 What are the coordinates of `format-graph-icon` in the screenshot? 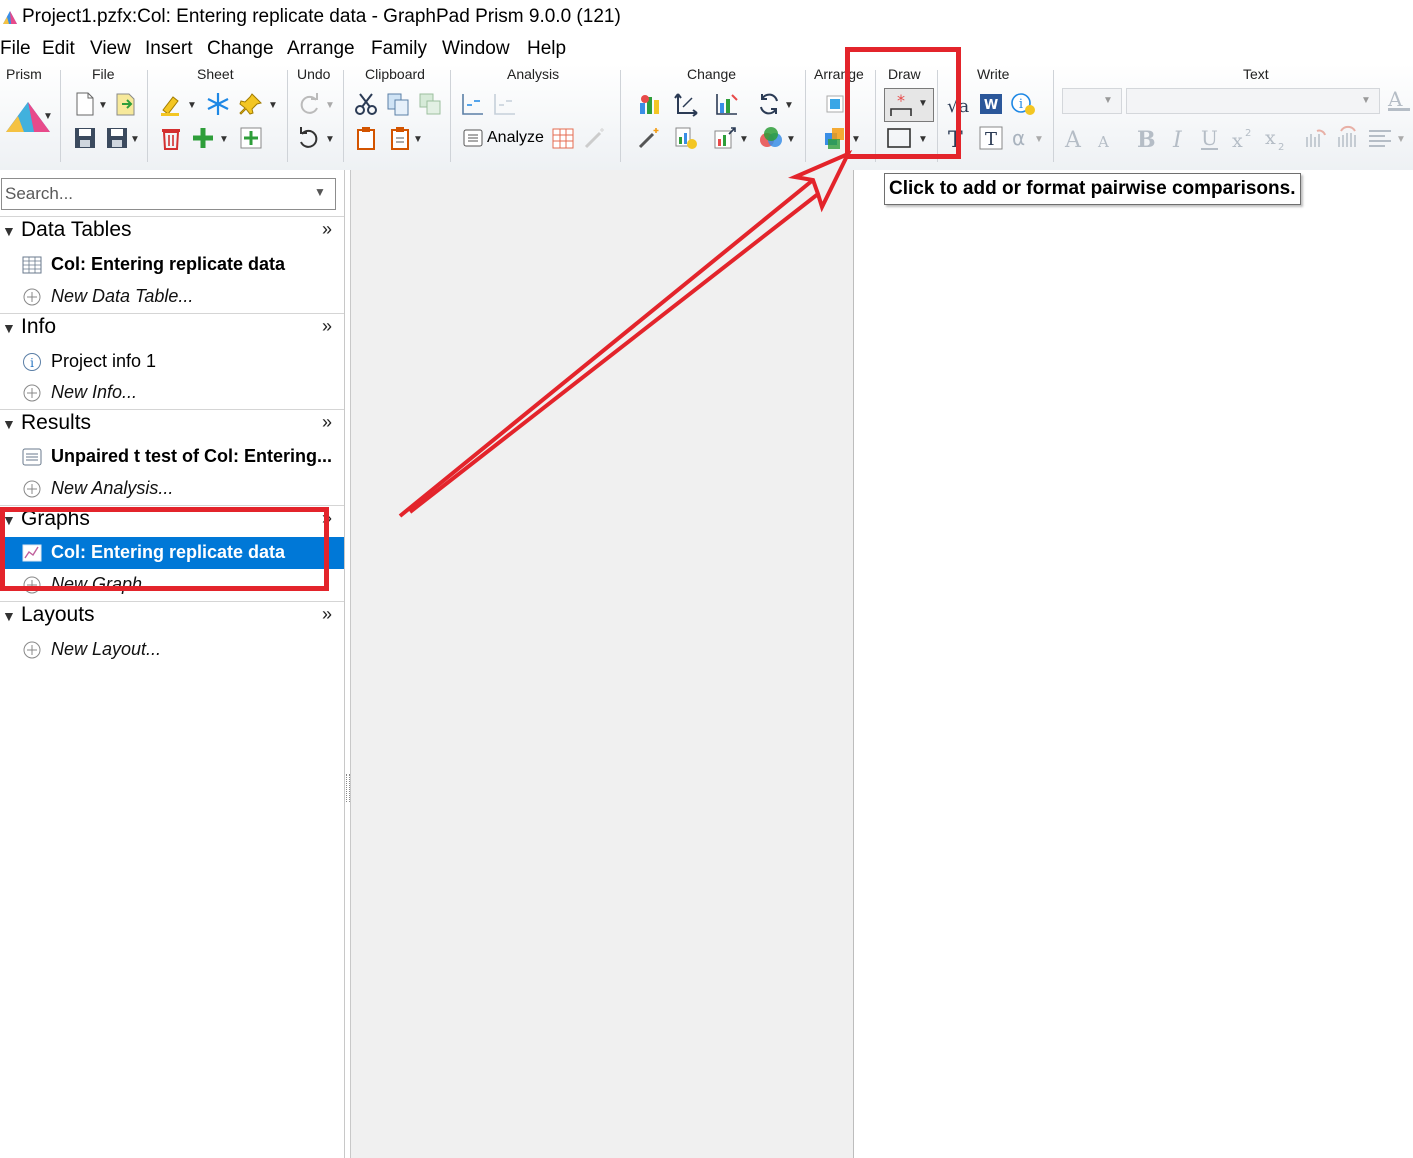 It's located at (727, 104).